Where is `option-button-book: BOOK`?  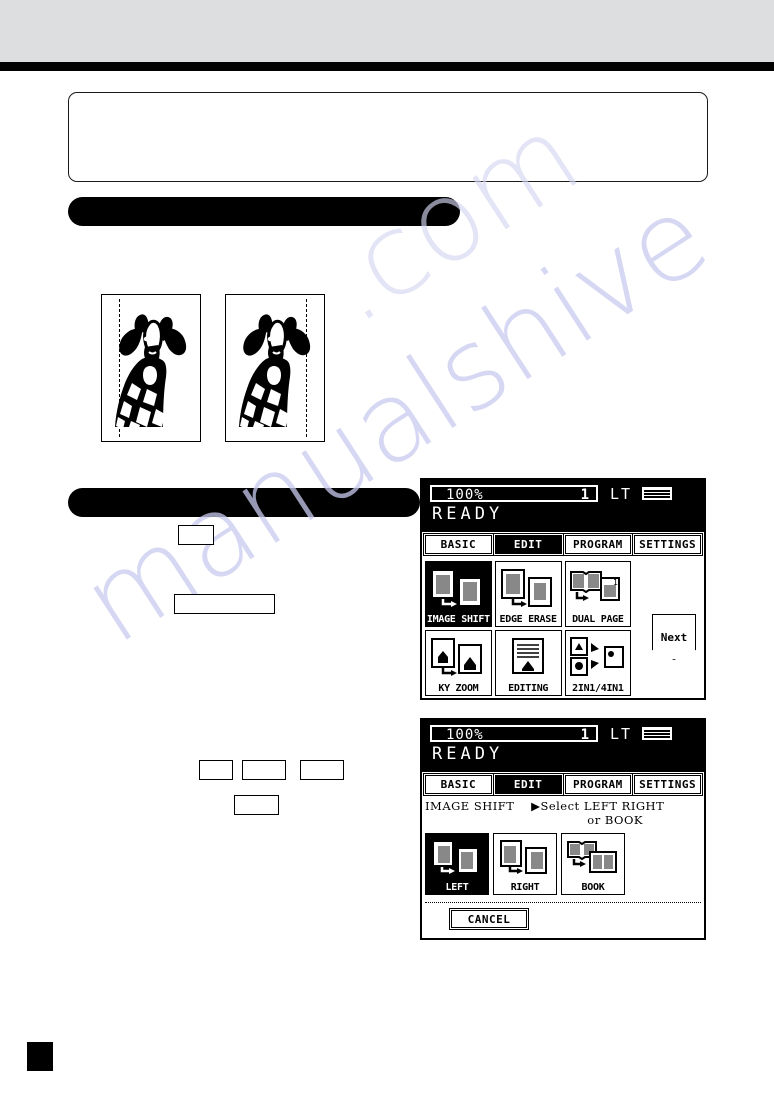 option-button-book: BOOK is located at coordinates (593, 864).